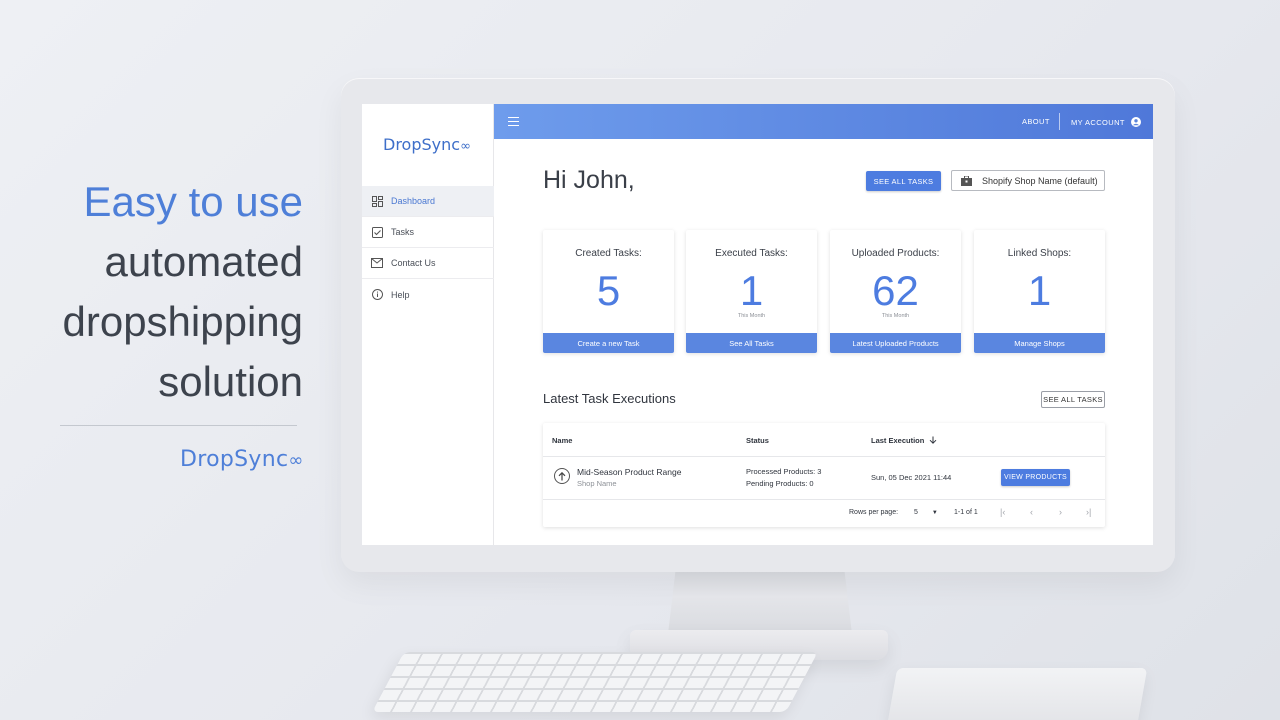 The width and height of the screenshot is (1280, 720). What do you see at coordinates (609, 398) in the screenshot?
I see `section-title: Latest Task Executions` at bounding box center [609, 398].